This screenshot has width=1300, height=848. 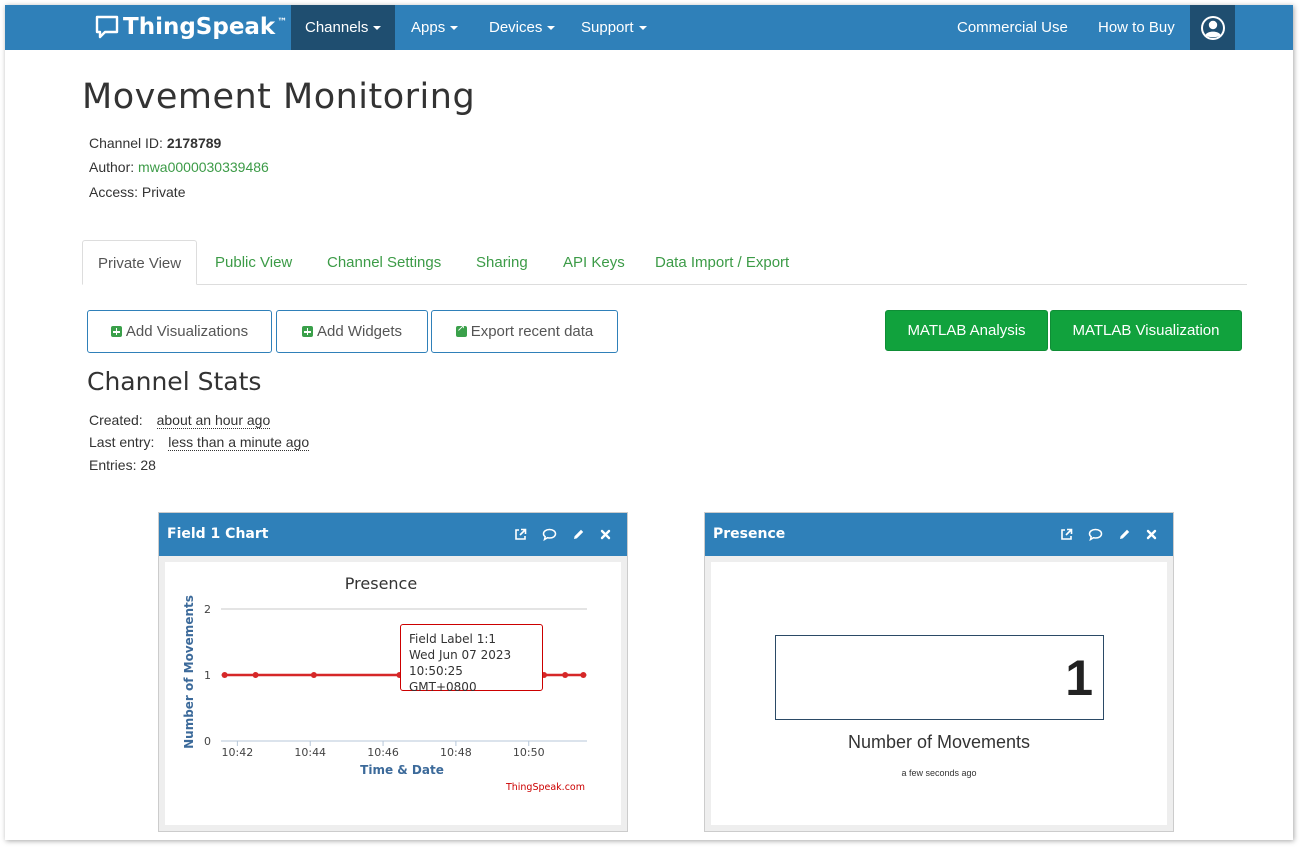 I want to click on nav-how-to-buy: How to Buy, so click(x=1136, y=27).